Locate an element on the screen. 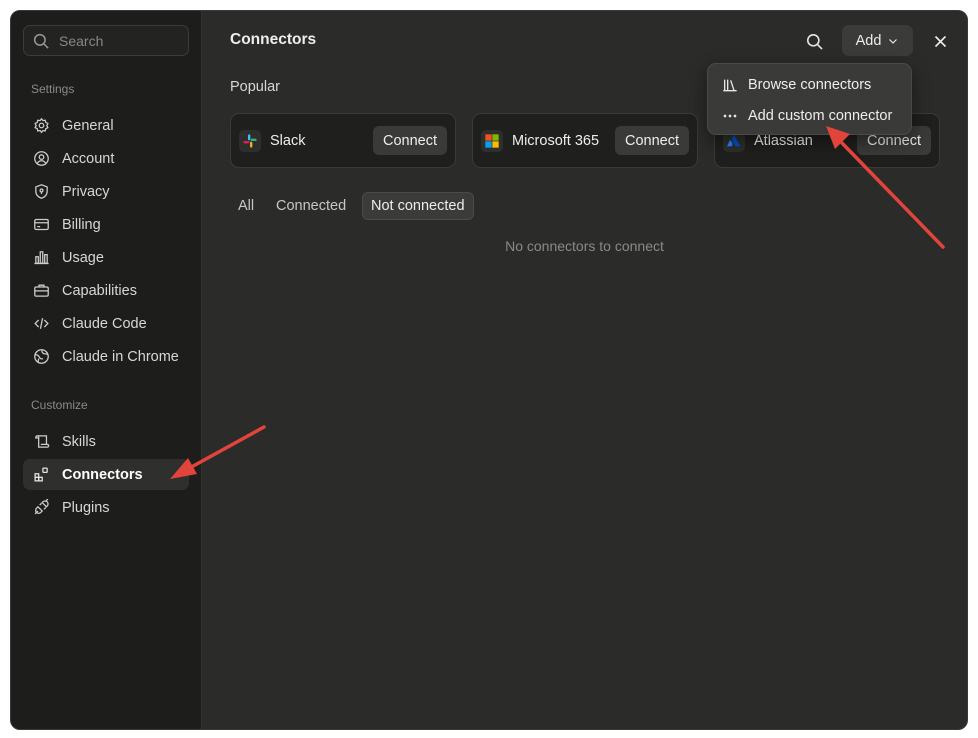 The image size is (978, 738). sidebar-item-privacy: Privacy is located at coordinates (106, 191).